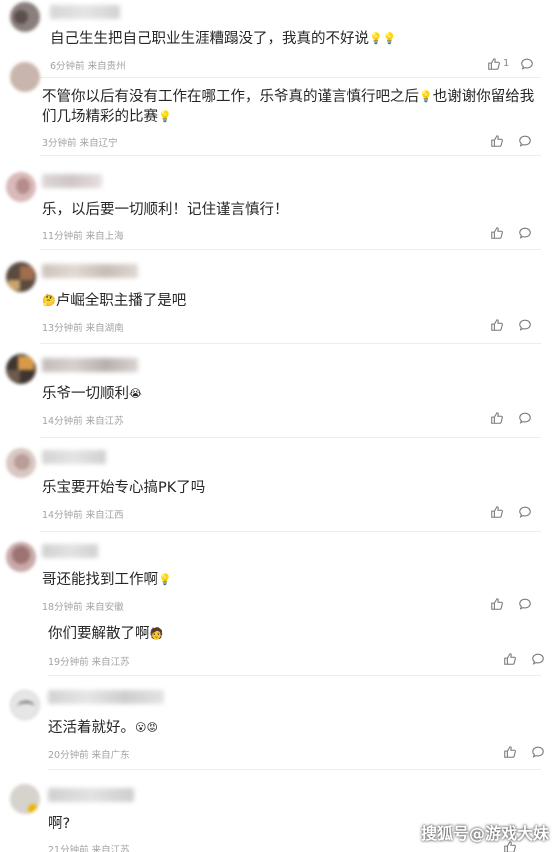  I want to click on comment-3: 乐，以后要一切顺利！记住谨言慎行！ 11分钟前 来自上海, so click(279, 203).